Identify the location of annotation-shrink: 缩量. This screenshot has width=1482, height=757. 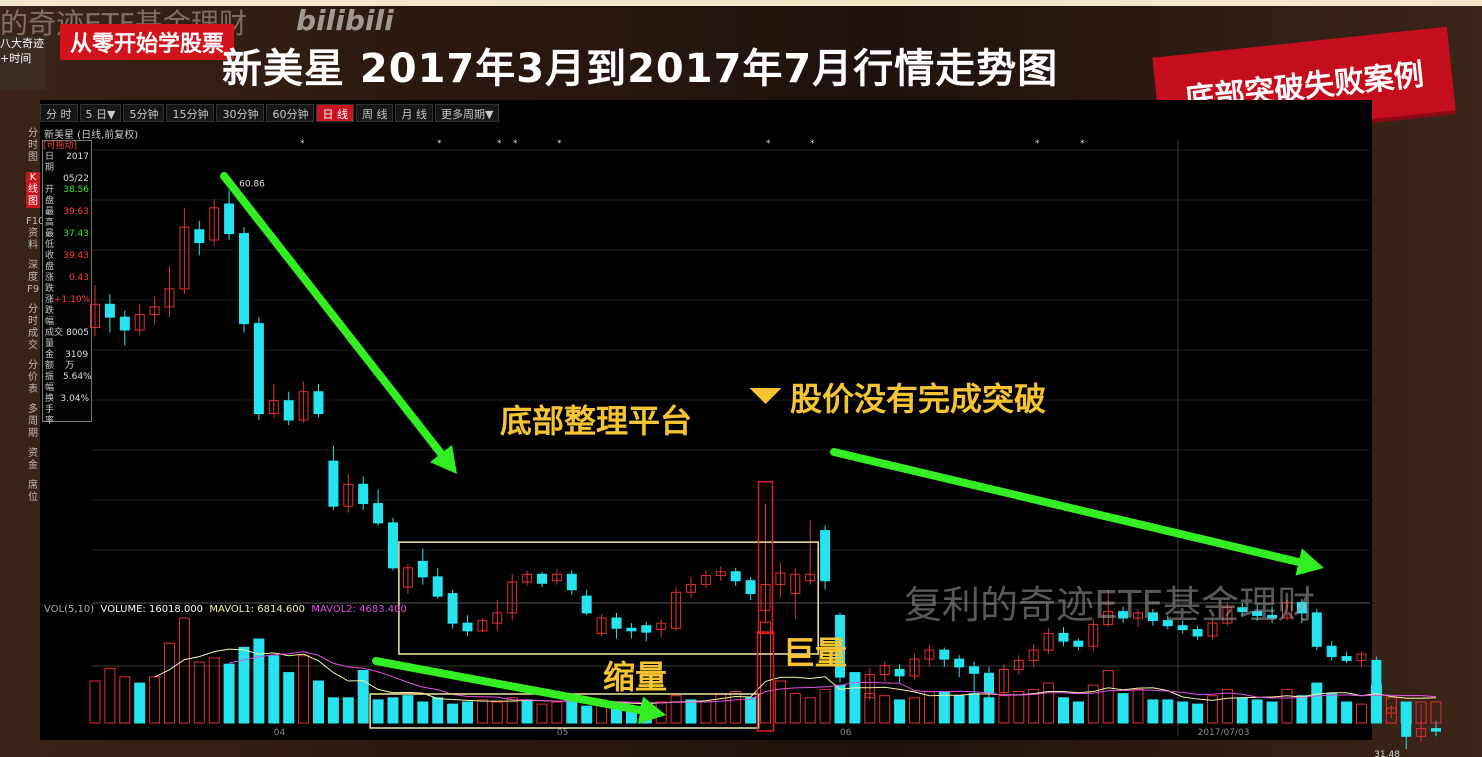
(635, 677).